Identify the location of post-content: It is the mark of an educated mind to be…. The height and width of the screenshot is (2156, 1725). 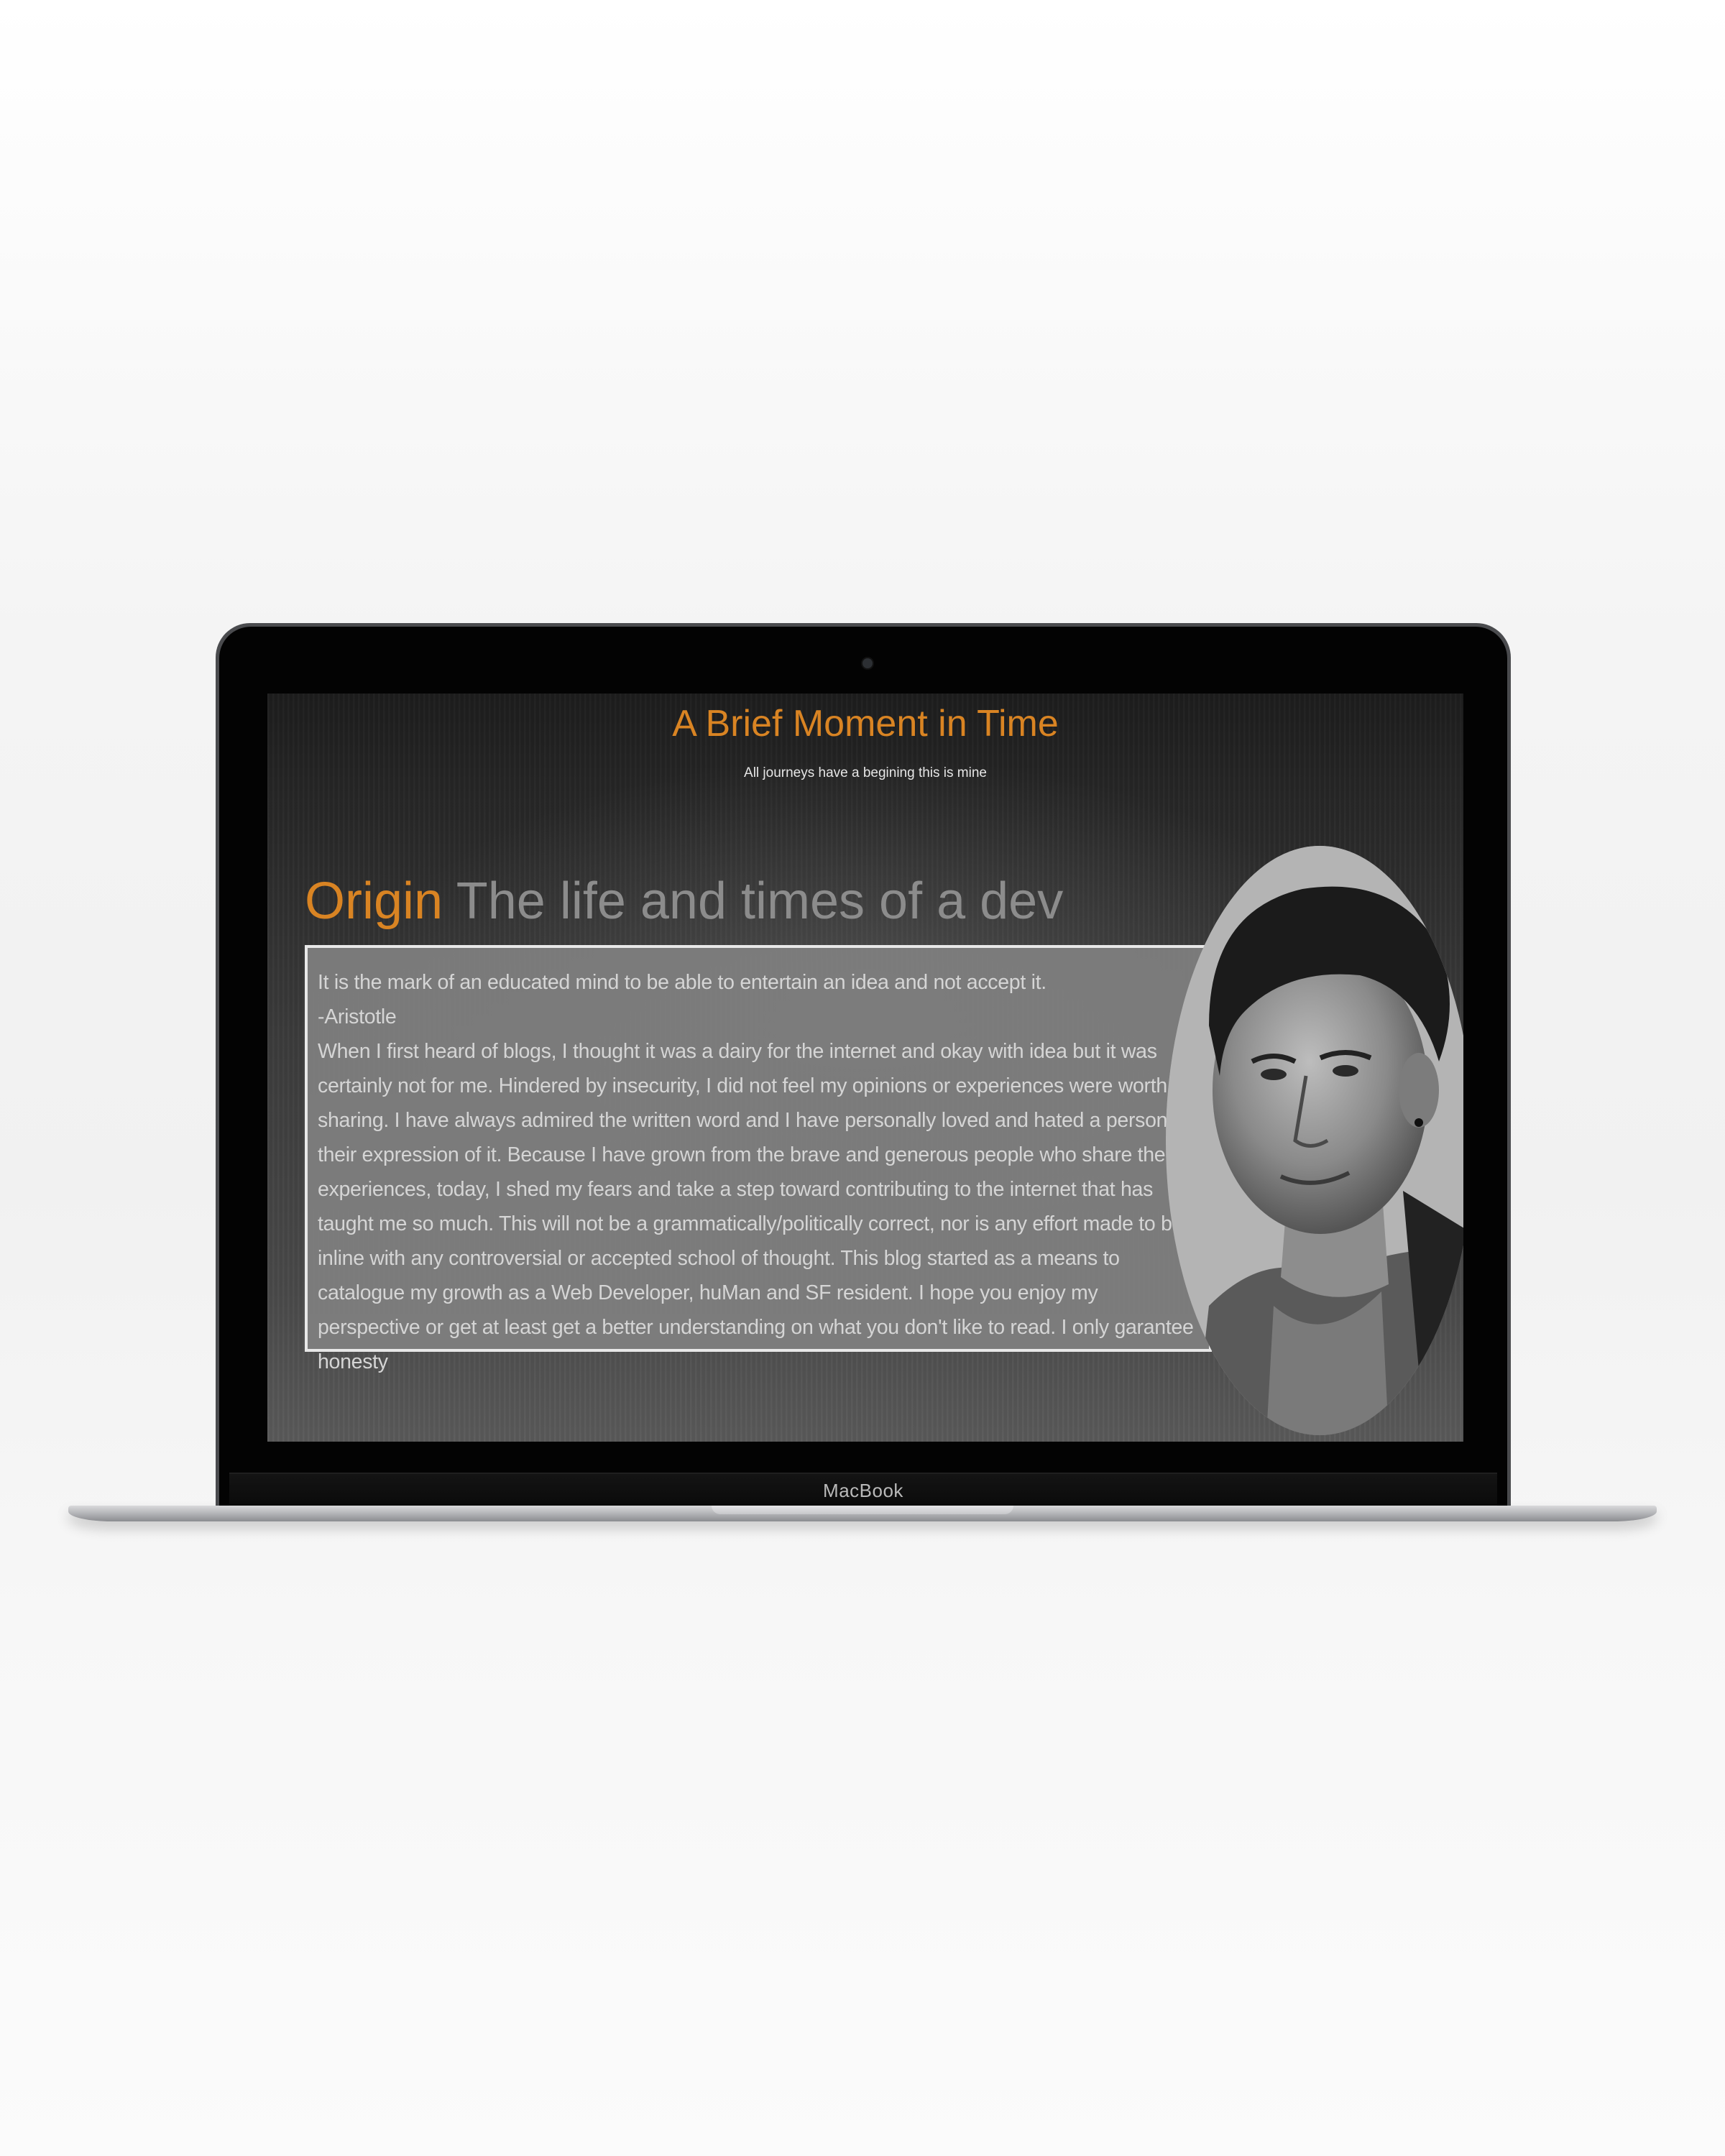
(758, 1159).